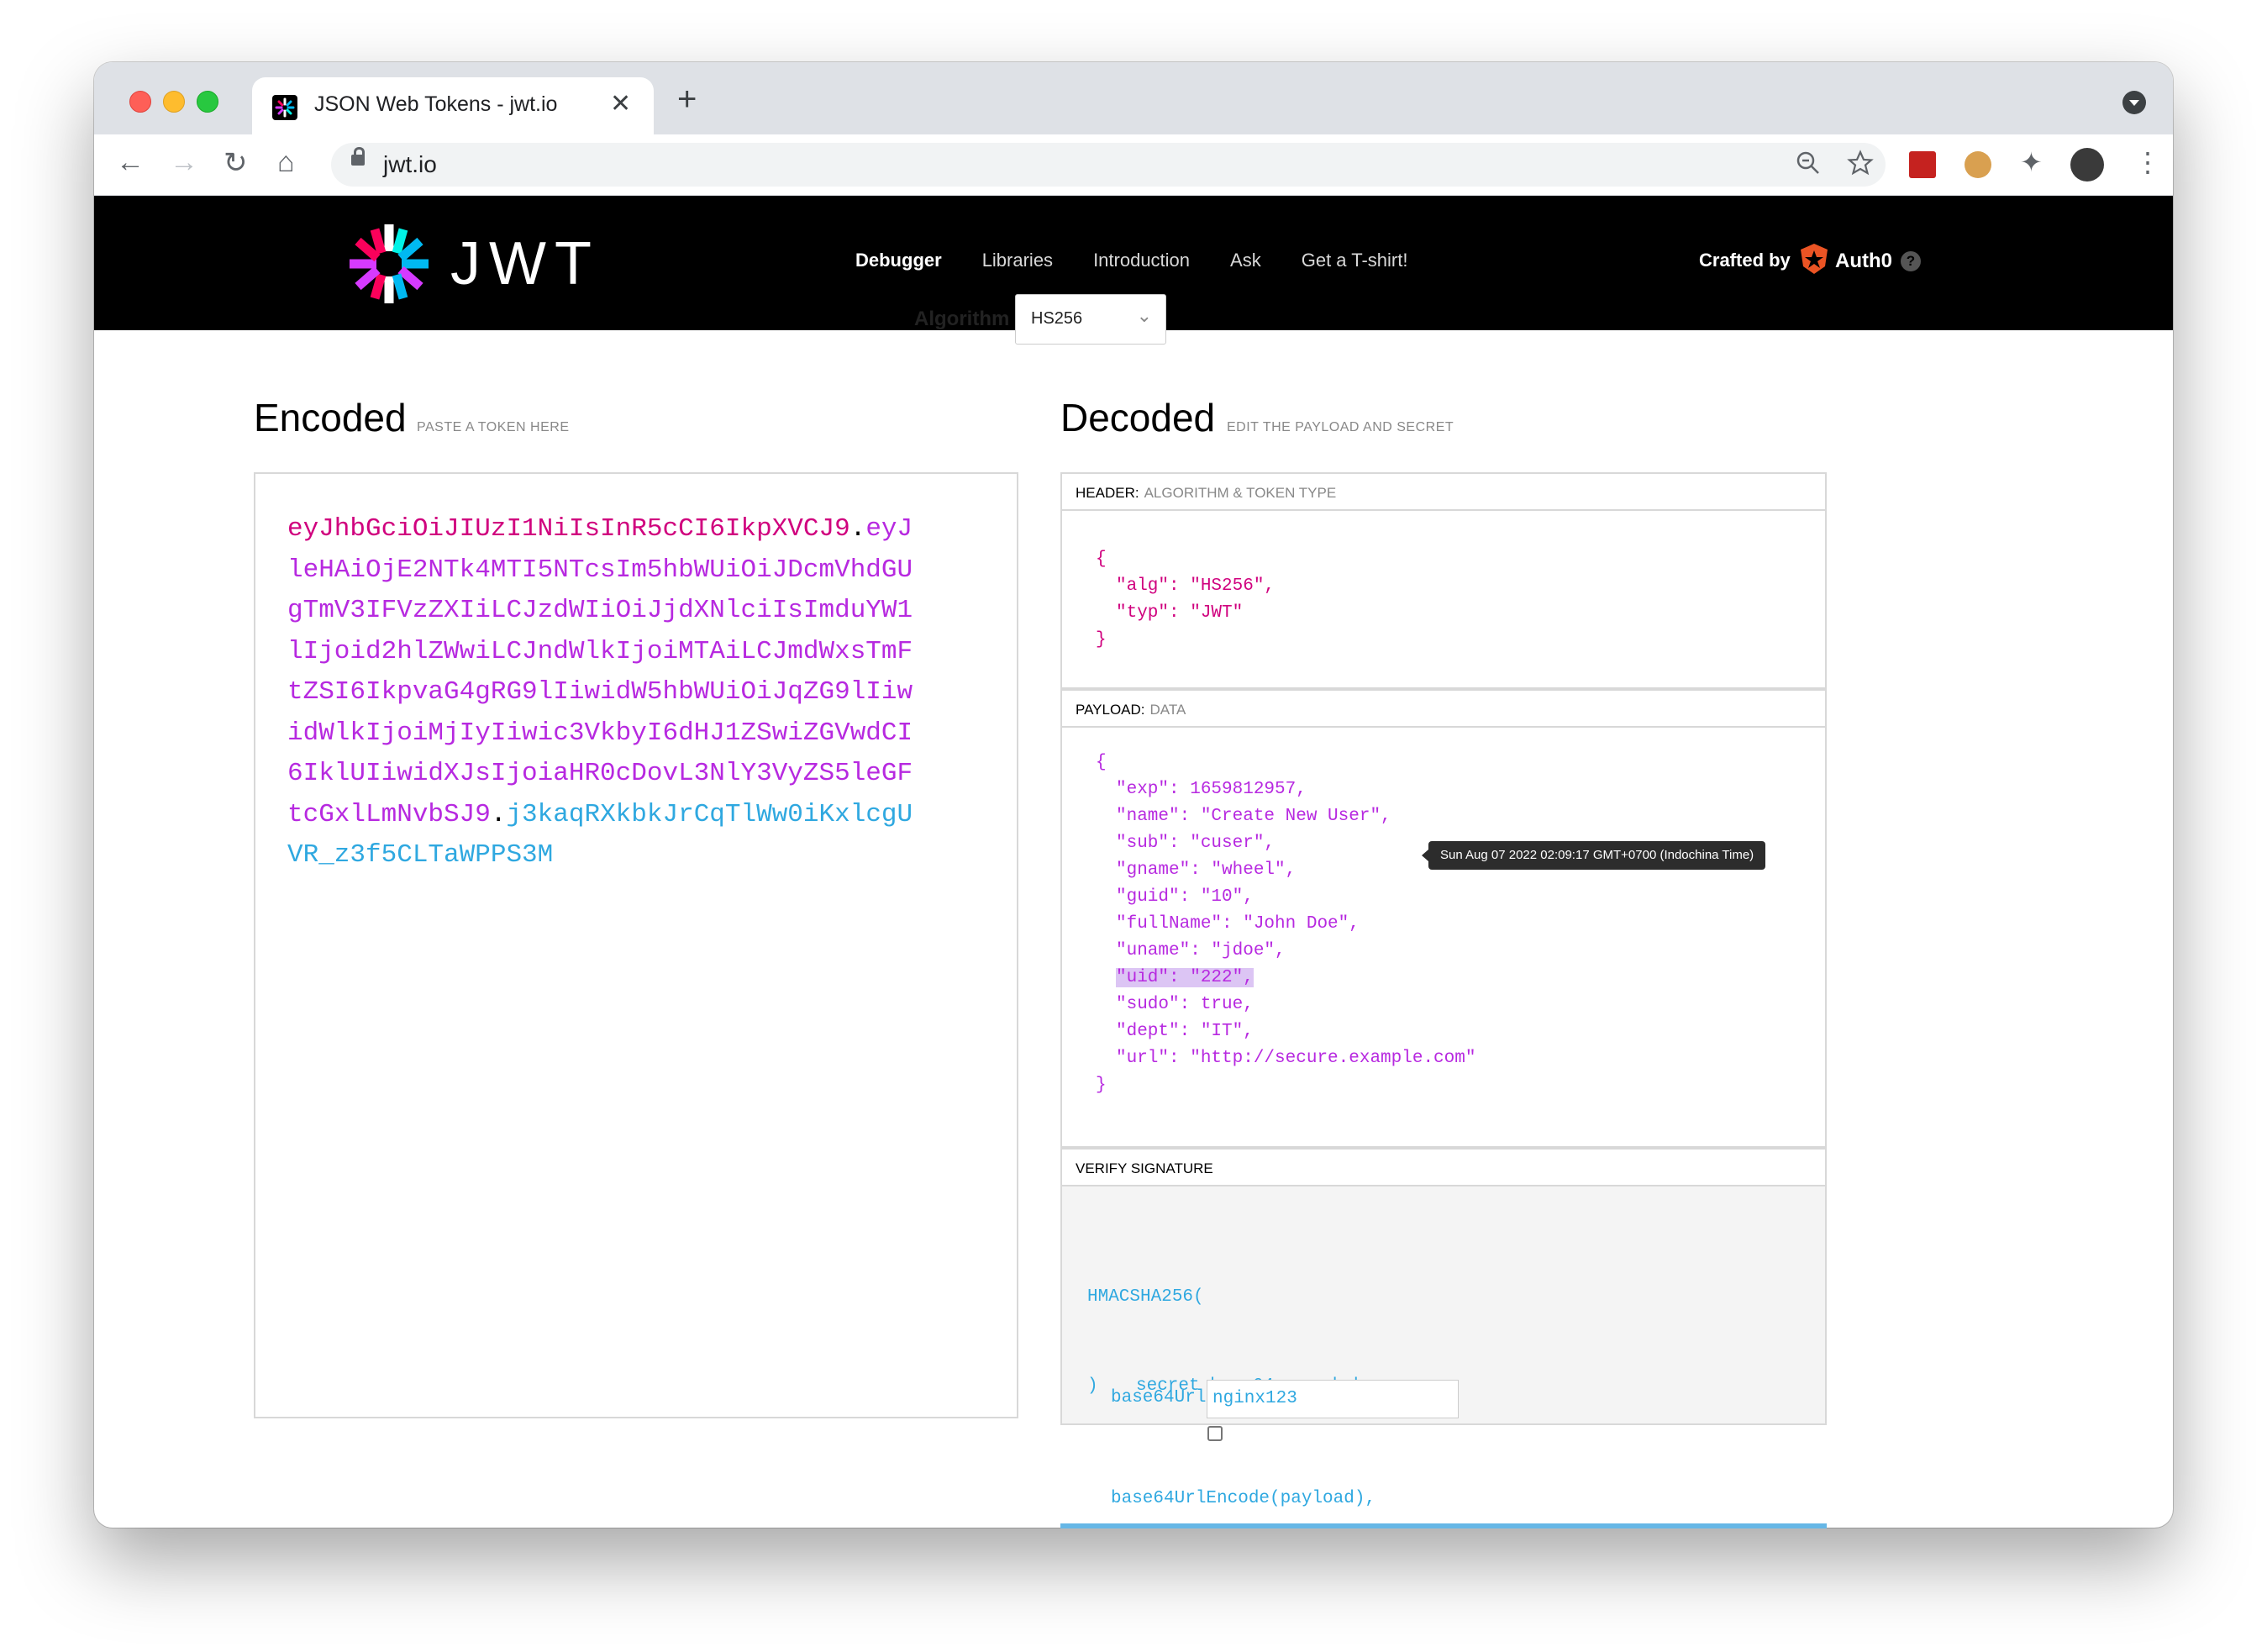  Describe the element at coordinates (568, 529) in the screenshot. I see `token-header-segment: eyJhbGciOiJIUzI1NiIsInR5cCI6IkpXVCJ9` at that location.